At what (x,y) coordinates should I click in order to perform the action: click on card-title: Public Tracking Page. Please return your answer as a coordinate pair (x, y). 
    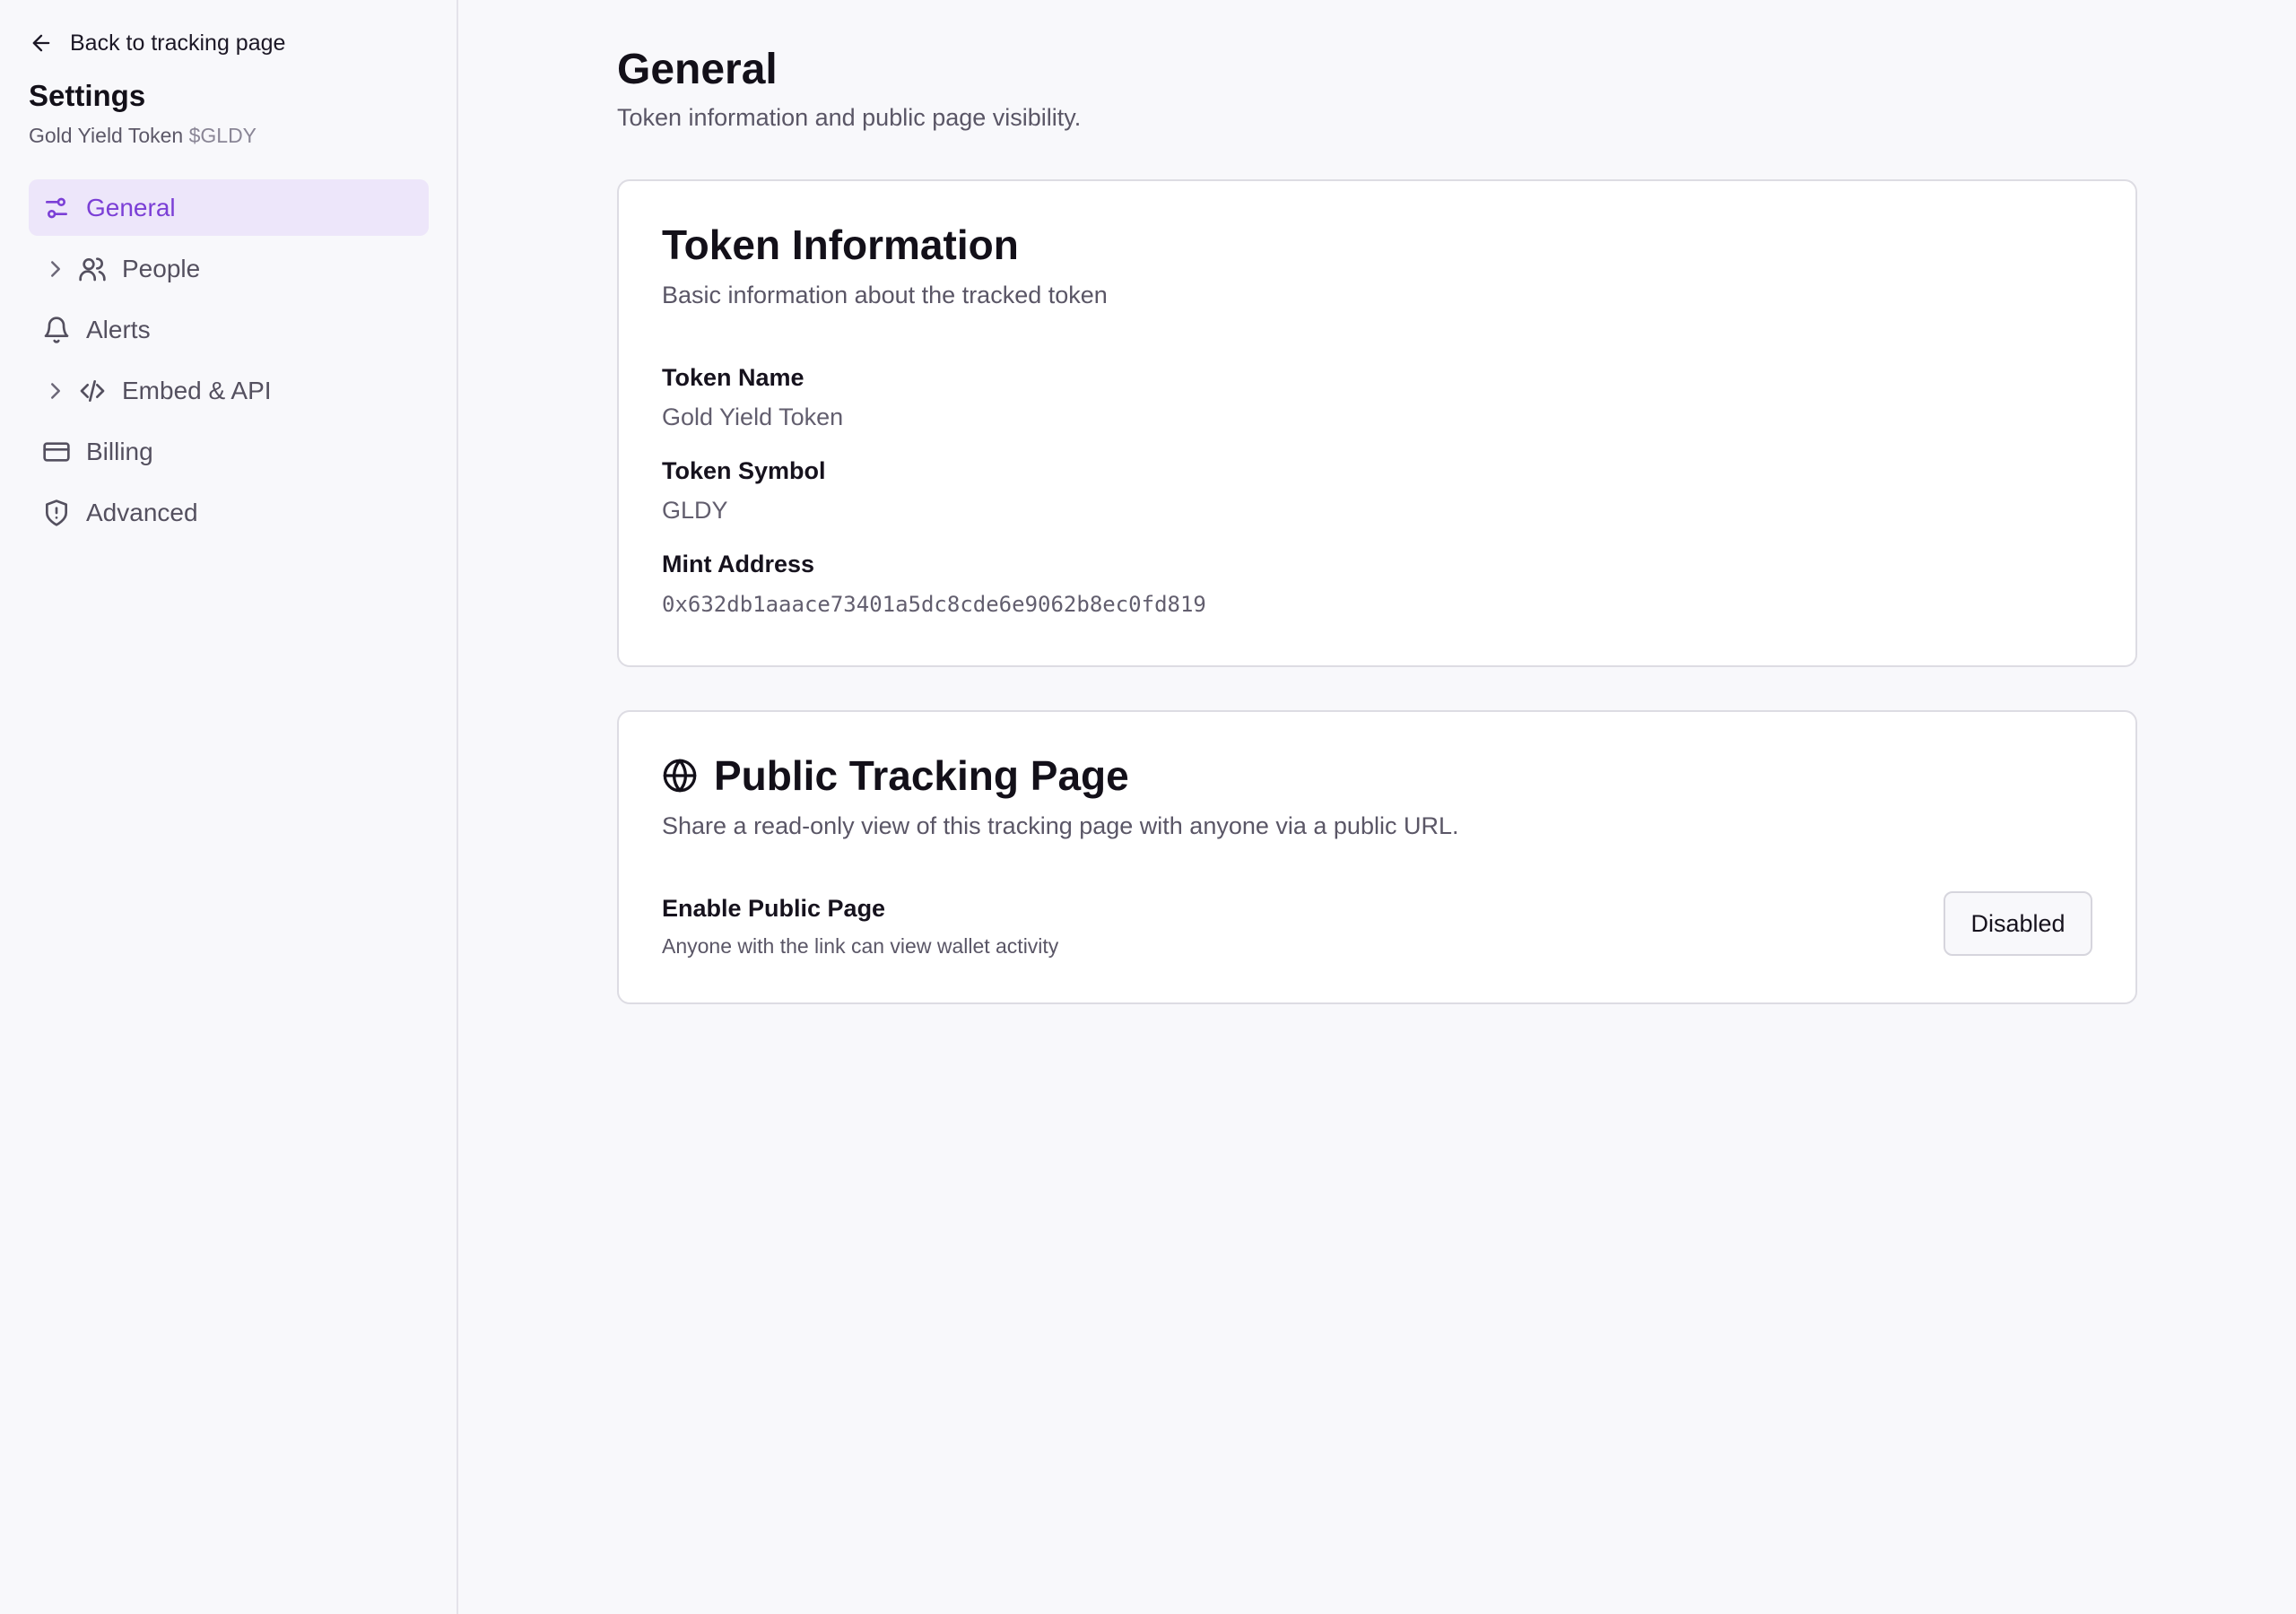
    Looking at the image, I should click on (895, 775).